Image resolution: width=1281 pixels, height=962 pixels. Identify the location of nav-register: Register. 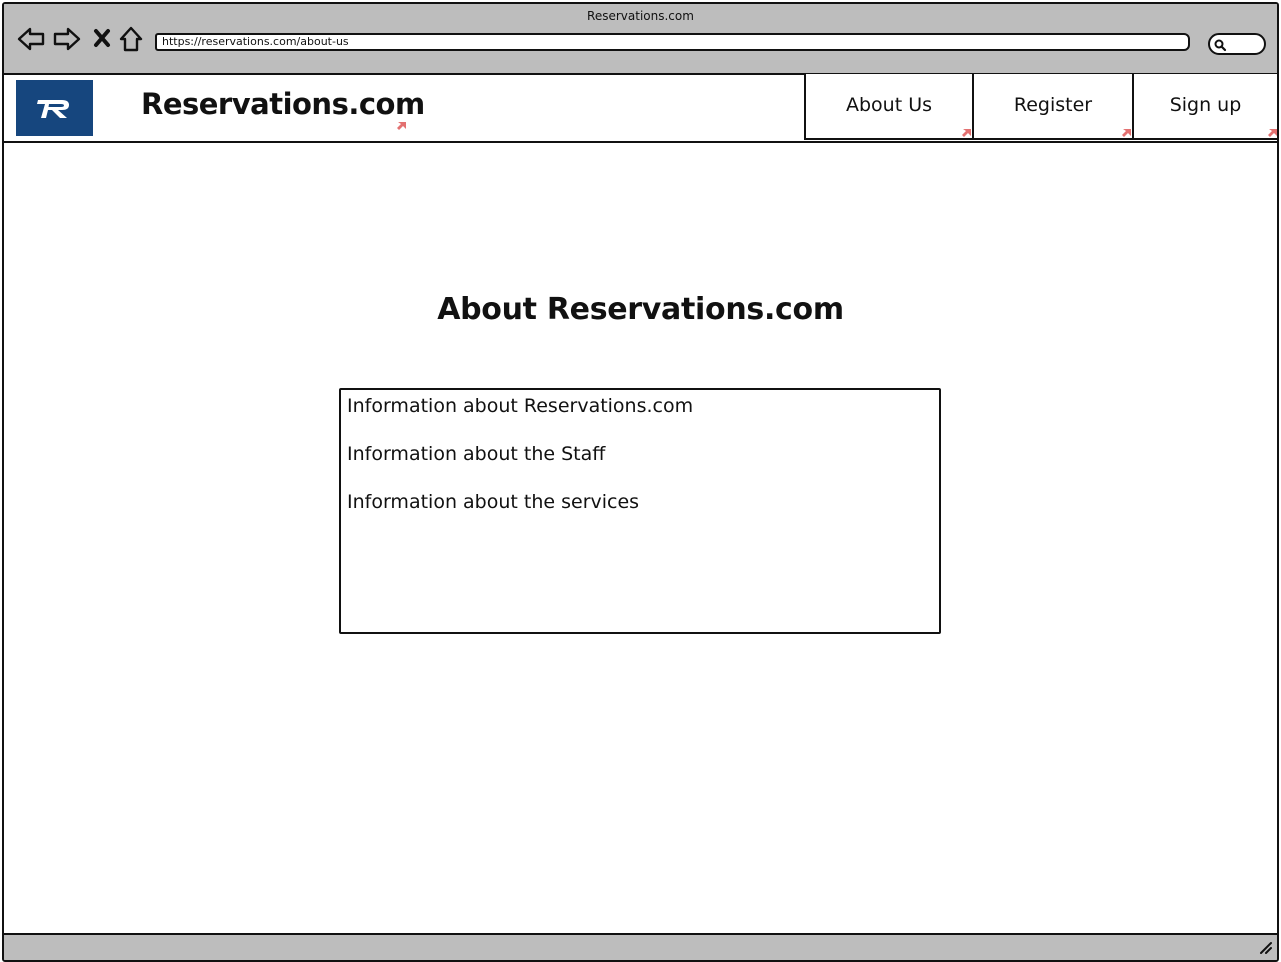
(1052, 107).